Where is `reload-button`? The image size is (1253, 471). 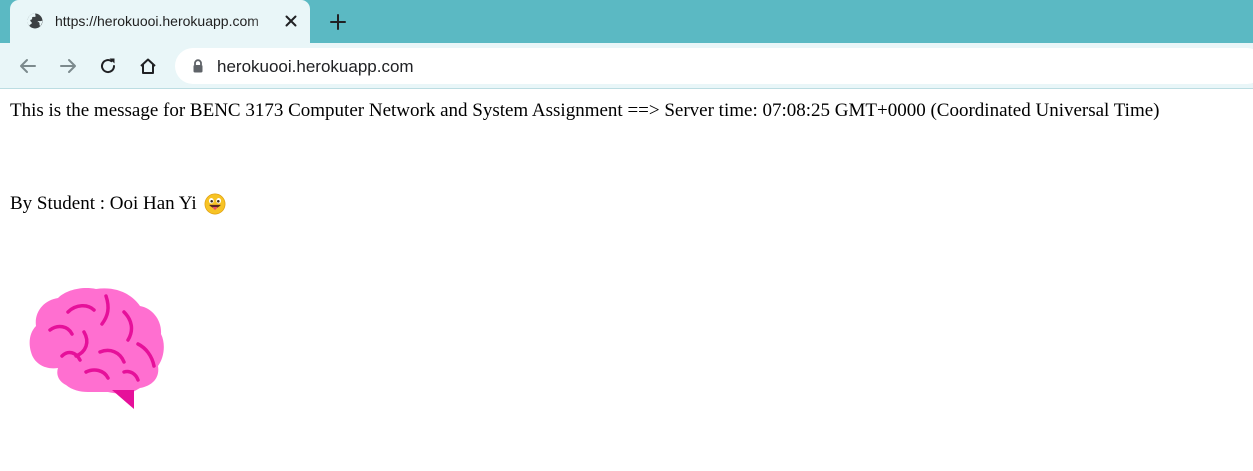
reload-button is located at coordinates (108, 66).